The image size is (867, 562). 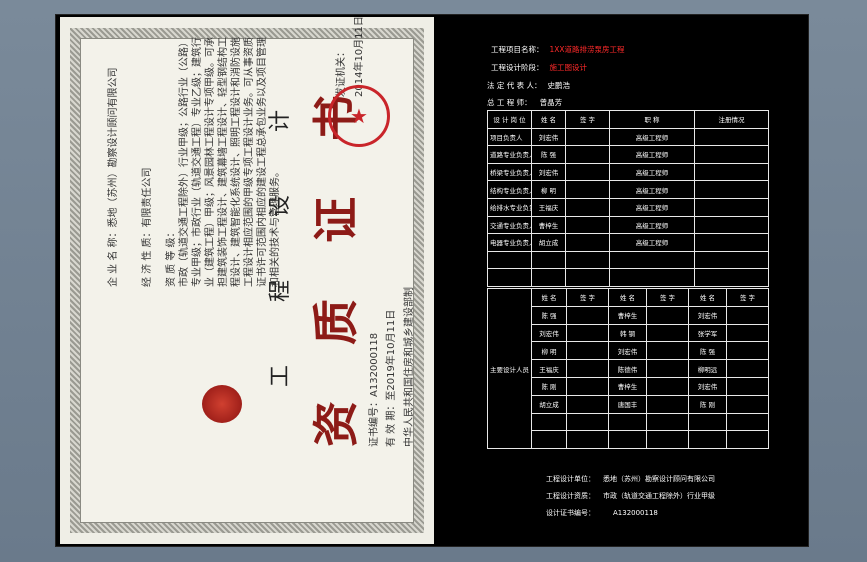 I want to click on role-name: 柳 明, so click(x=548, y=189).